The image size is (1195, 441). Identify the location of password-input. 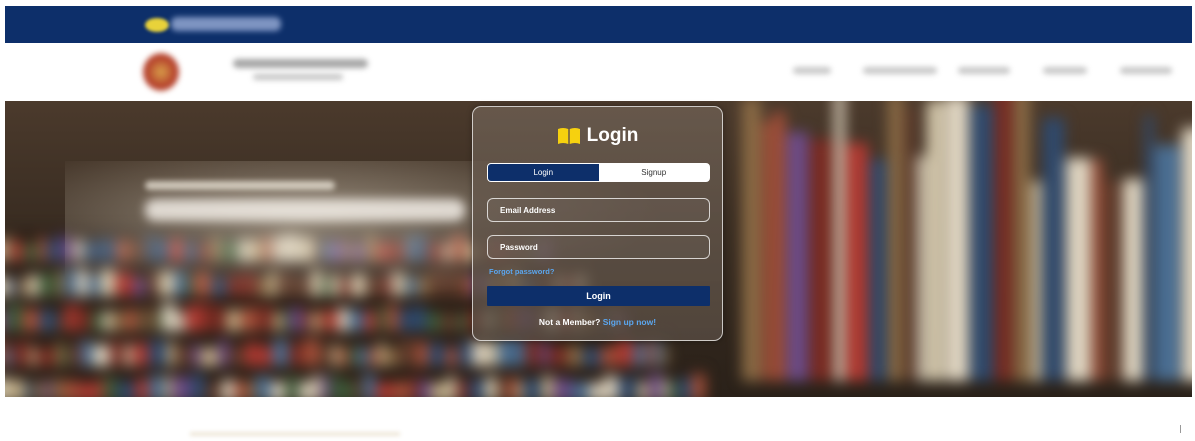
(598, 247).